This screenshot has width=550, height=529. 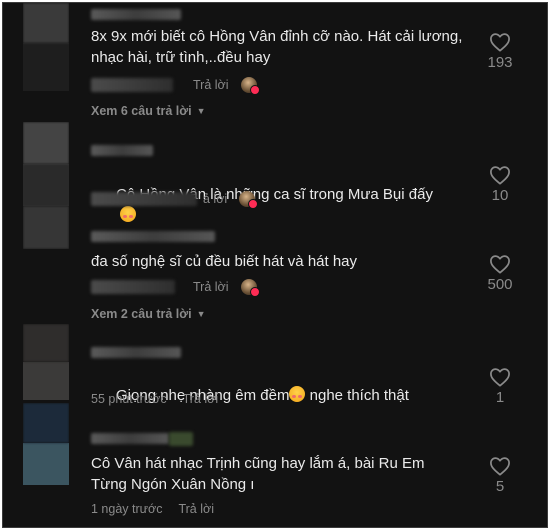 What do you see at coordinates (500, 397) in the screenshot?
I see `like-count: 1` at bounding box center [500, 397].